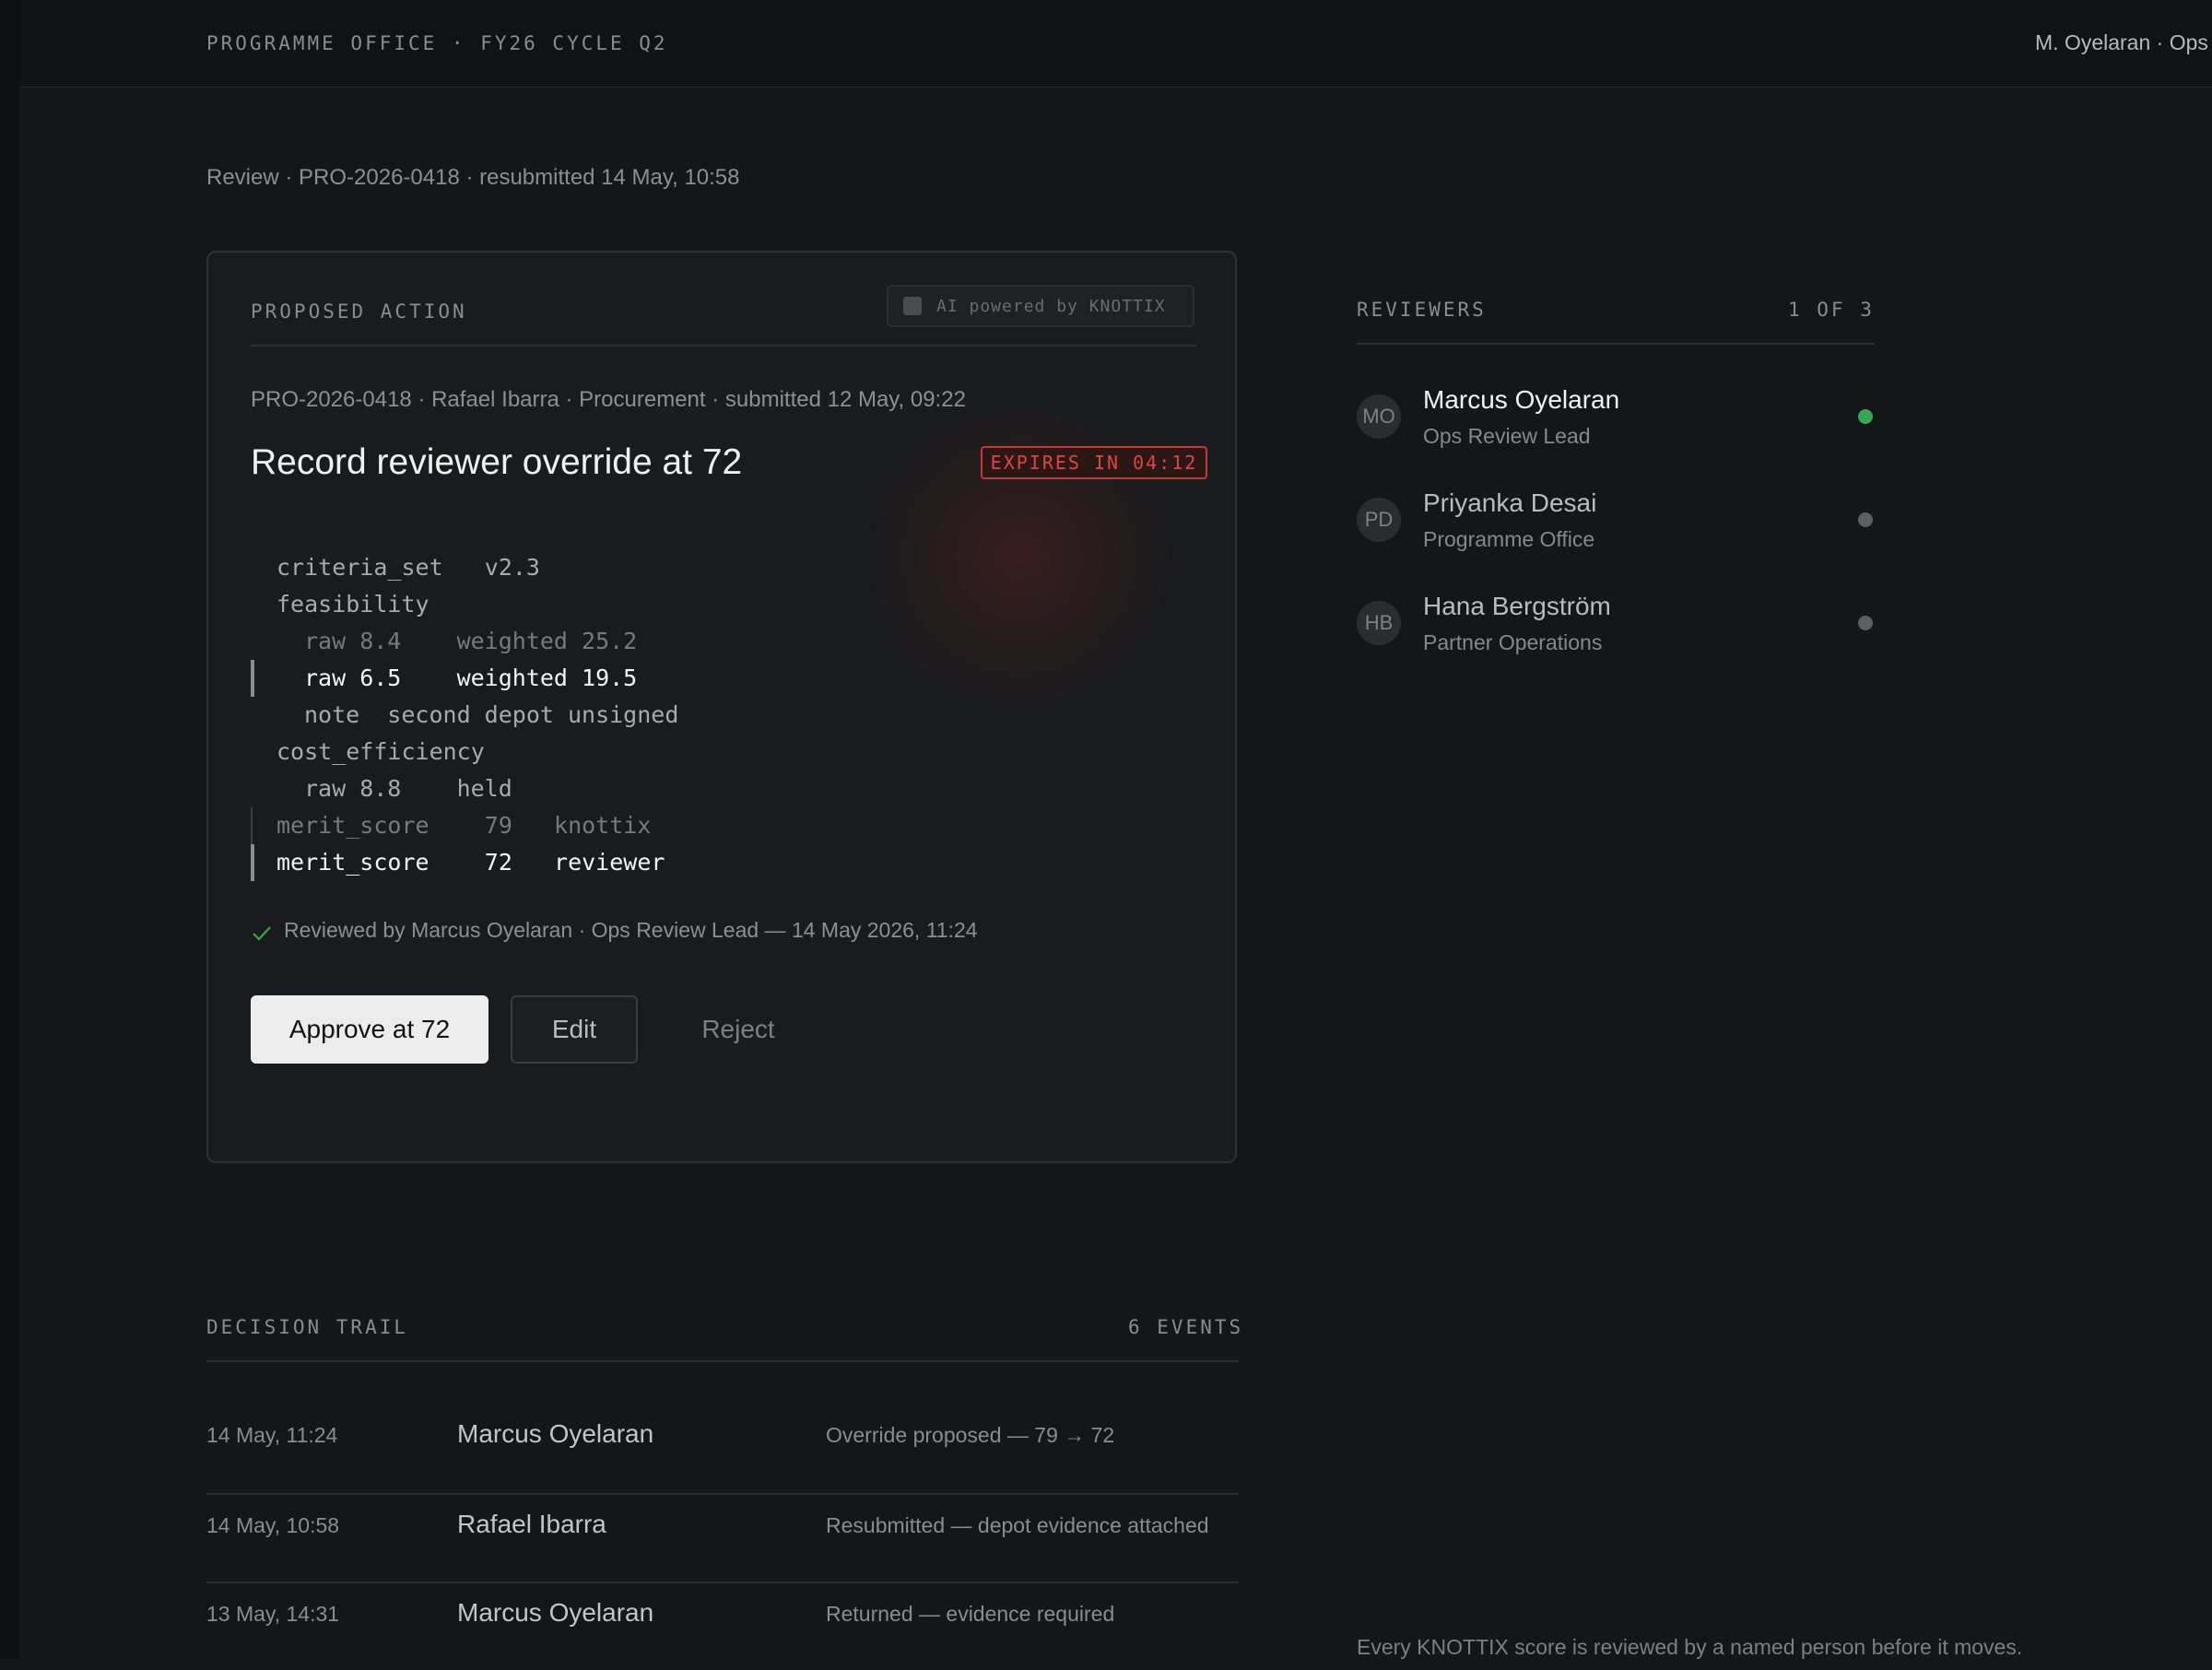 This screenshot has width=2212, height=1670. Describe the element at coordinates (970, 1614) in the screenshot. I see `trail-event: Returned — evidence required` at that location.